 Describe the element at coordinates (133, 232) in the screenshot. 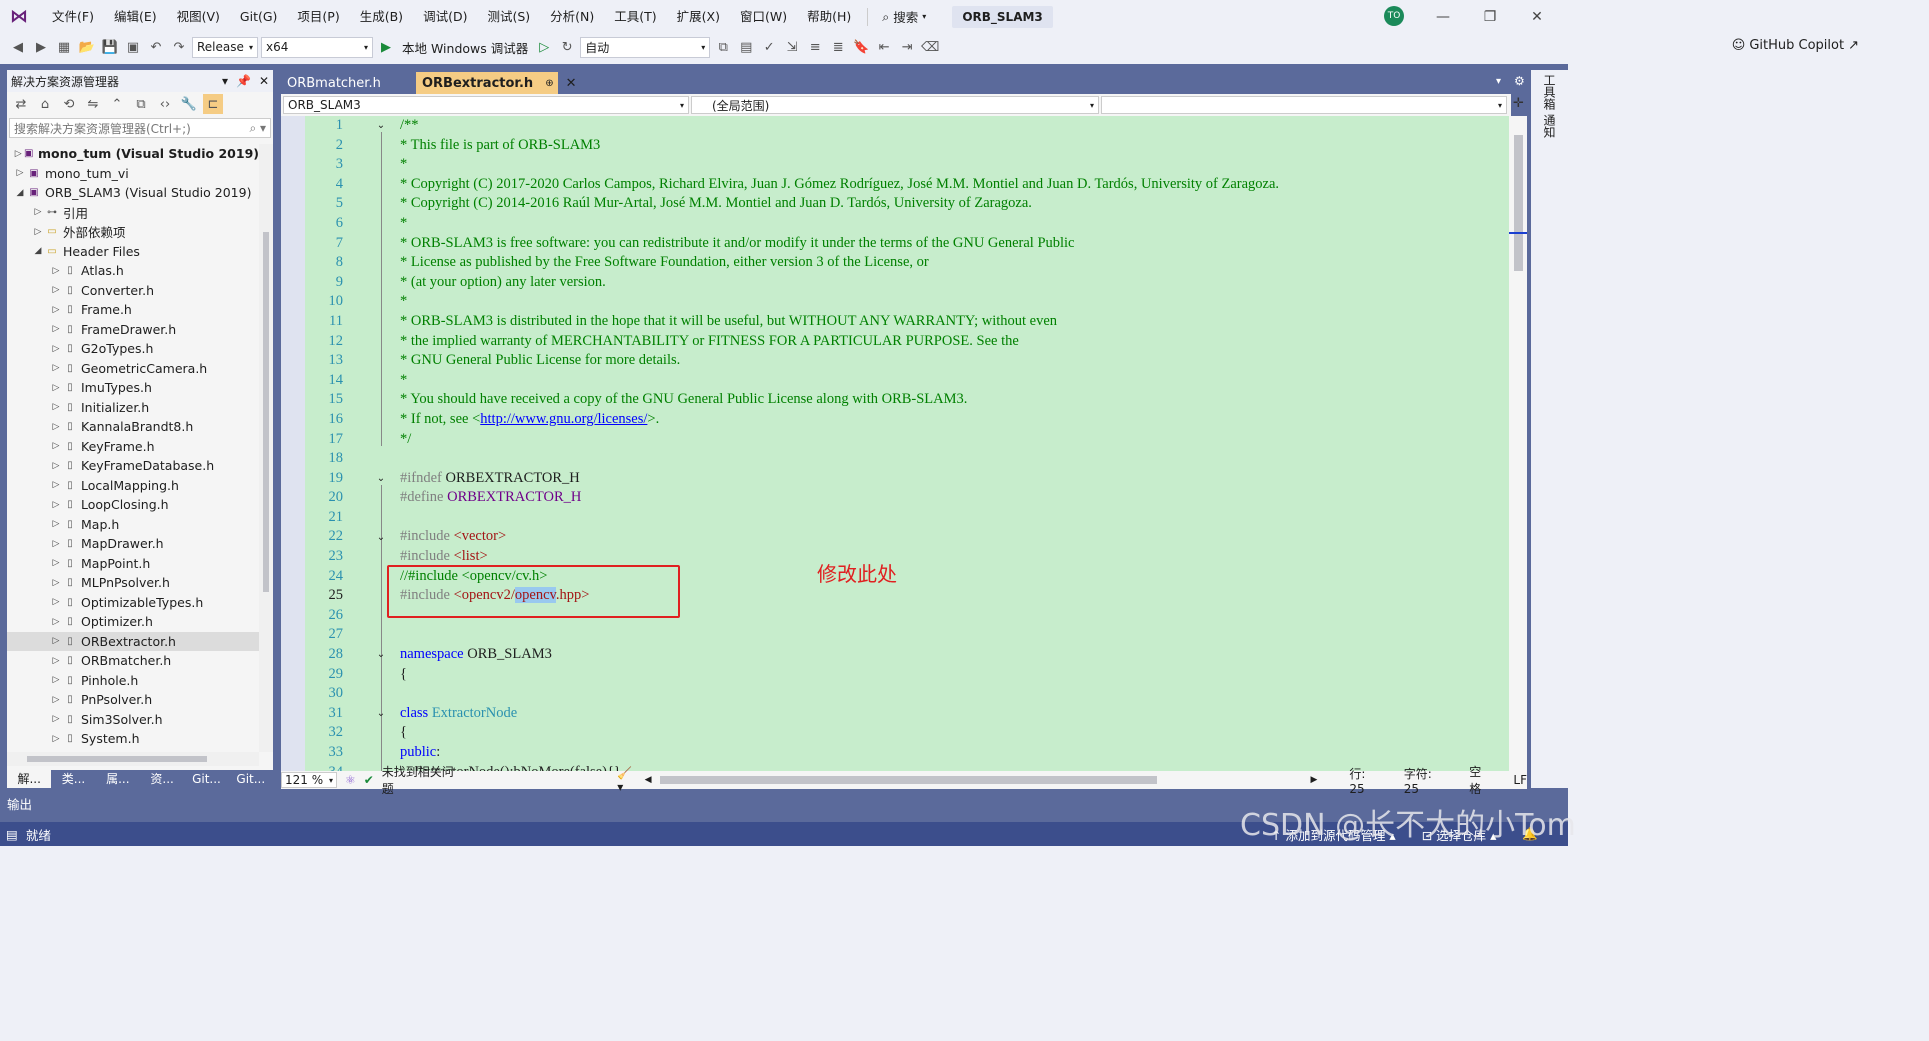

I see `tree-item: ▷ ▭ 外部依赖项` at that location.